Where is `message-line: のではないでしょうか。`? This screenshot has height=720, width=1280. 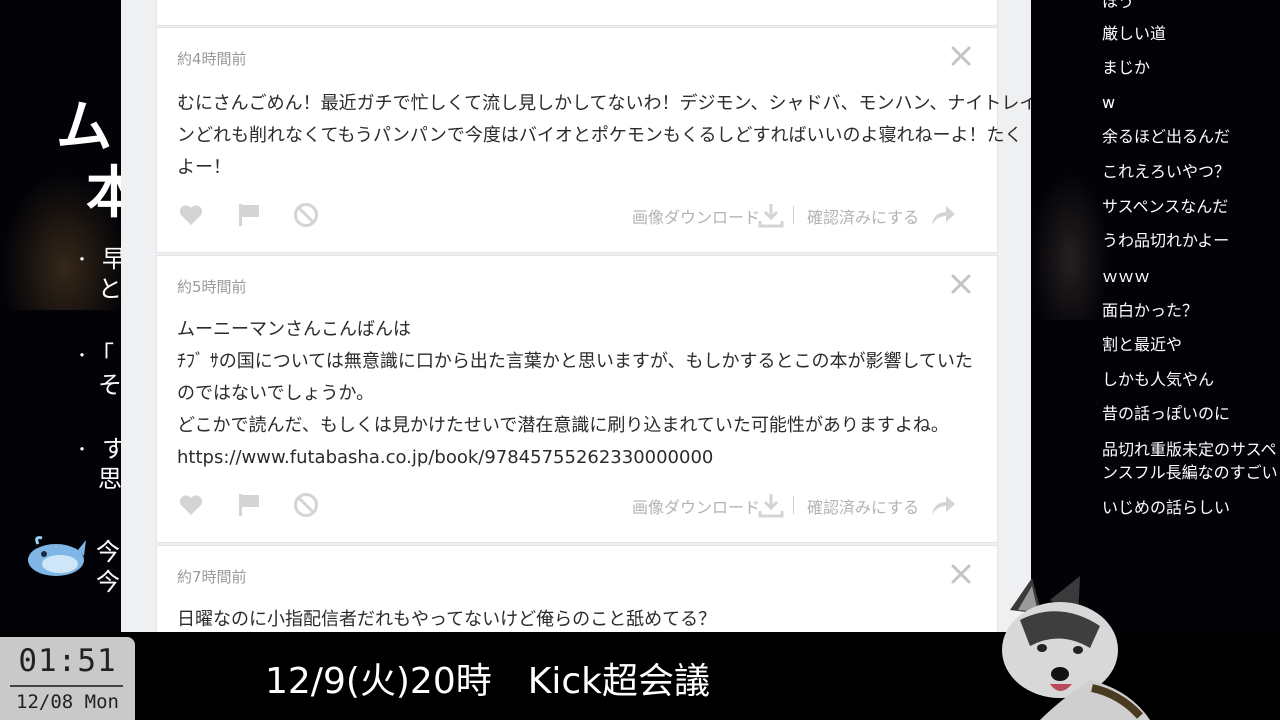
message-line: のではないでしょうか。 is located at coordinates (276, 393).